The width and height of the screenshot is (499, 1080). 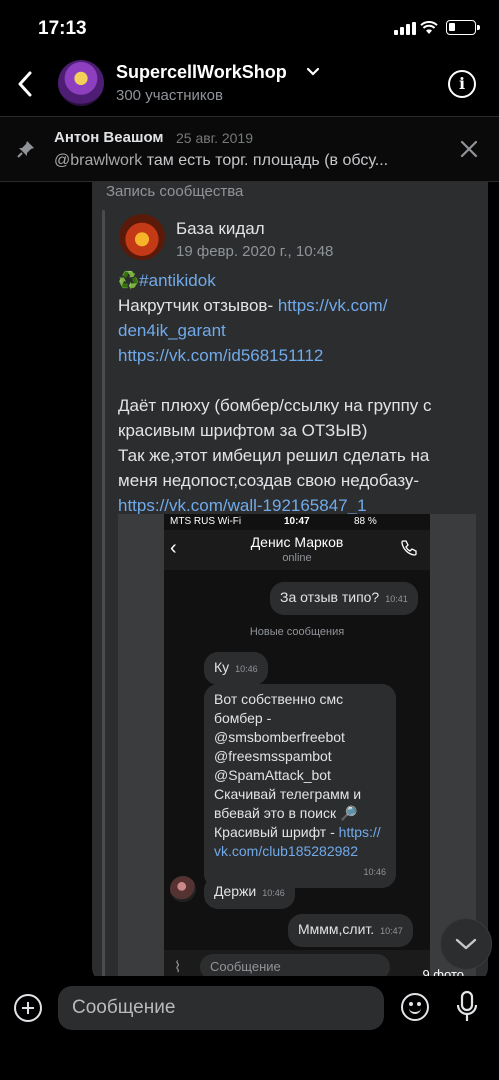 What do you see at coordinates (249, 28) in the screenshot?
I see `status-bar: 17:13` at bounding box center [249, 28].